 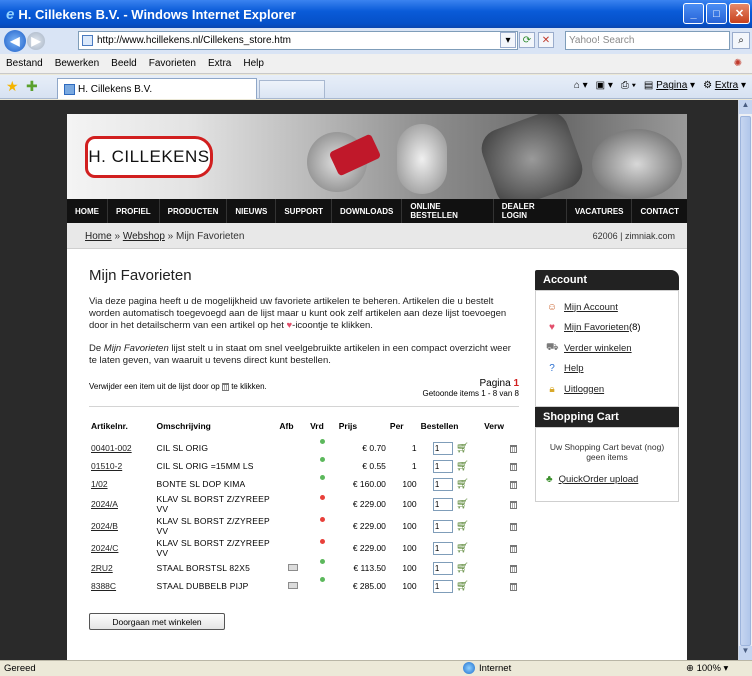 I want to click on breadcrumb-home-link: Home, so click(x=98, y=236).